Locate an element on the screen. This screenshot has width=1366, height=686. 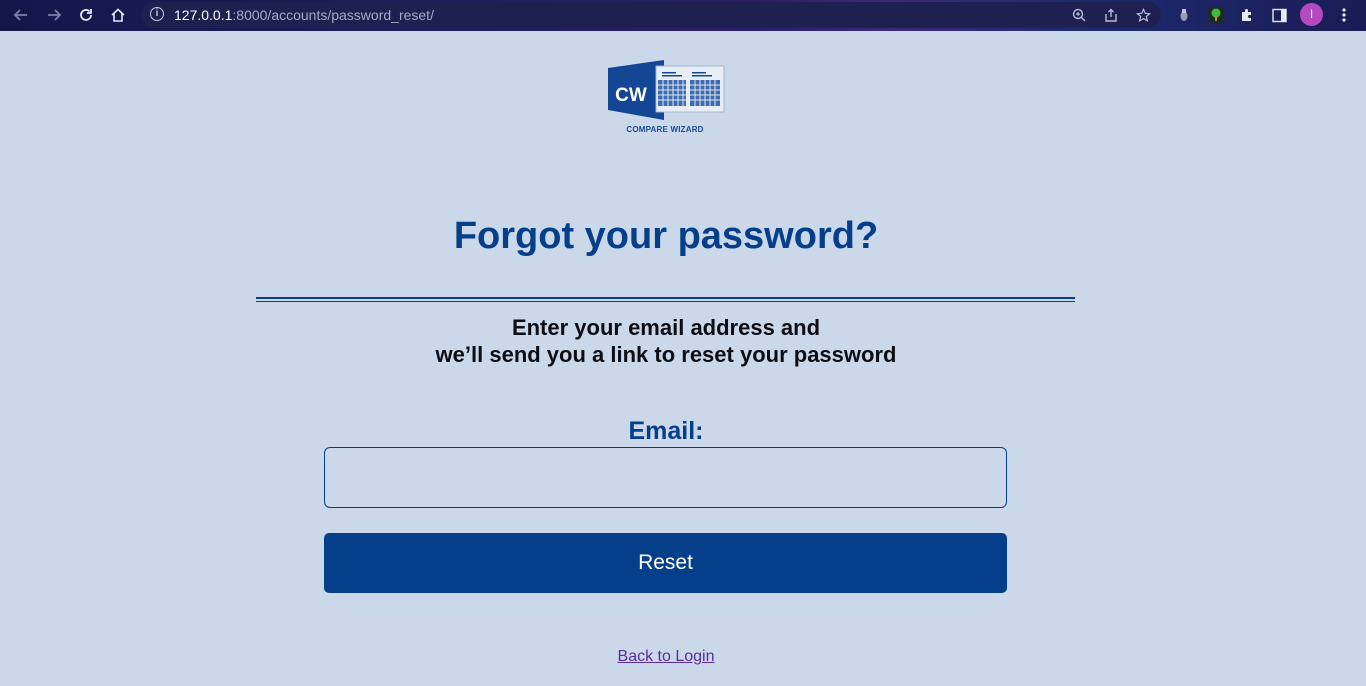
back-to-login-link: Back to Login is located at coordinates (666, 657).